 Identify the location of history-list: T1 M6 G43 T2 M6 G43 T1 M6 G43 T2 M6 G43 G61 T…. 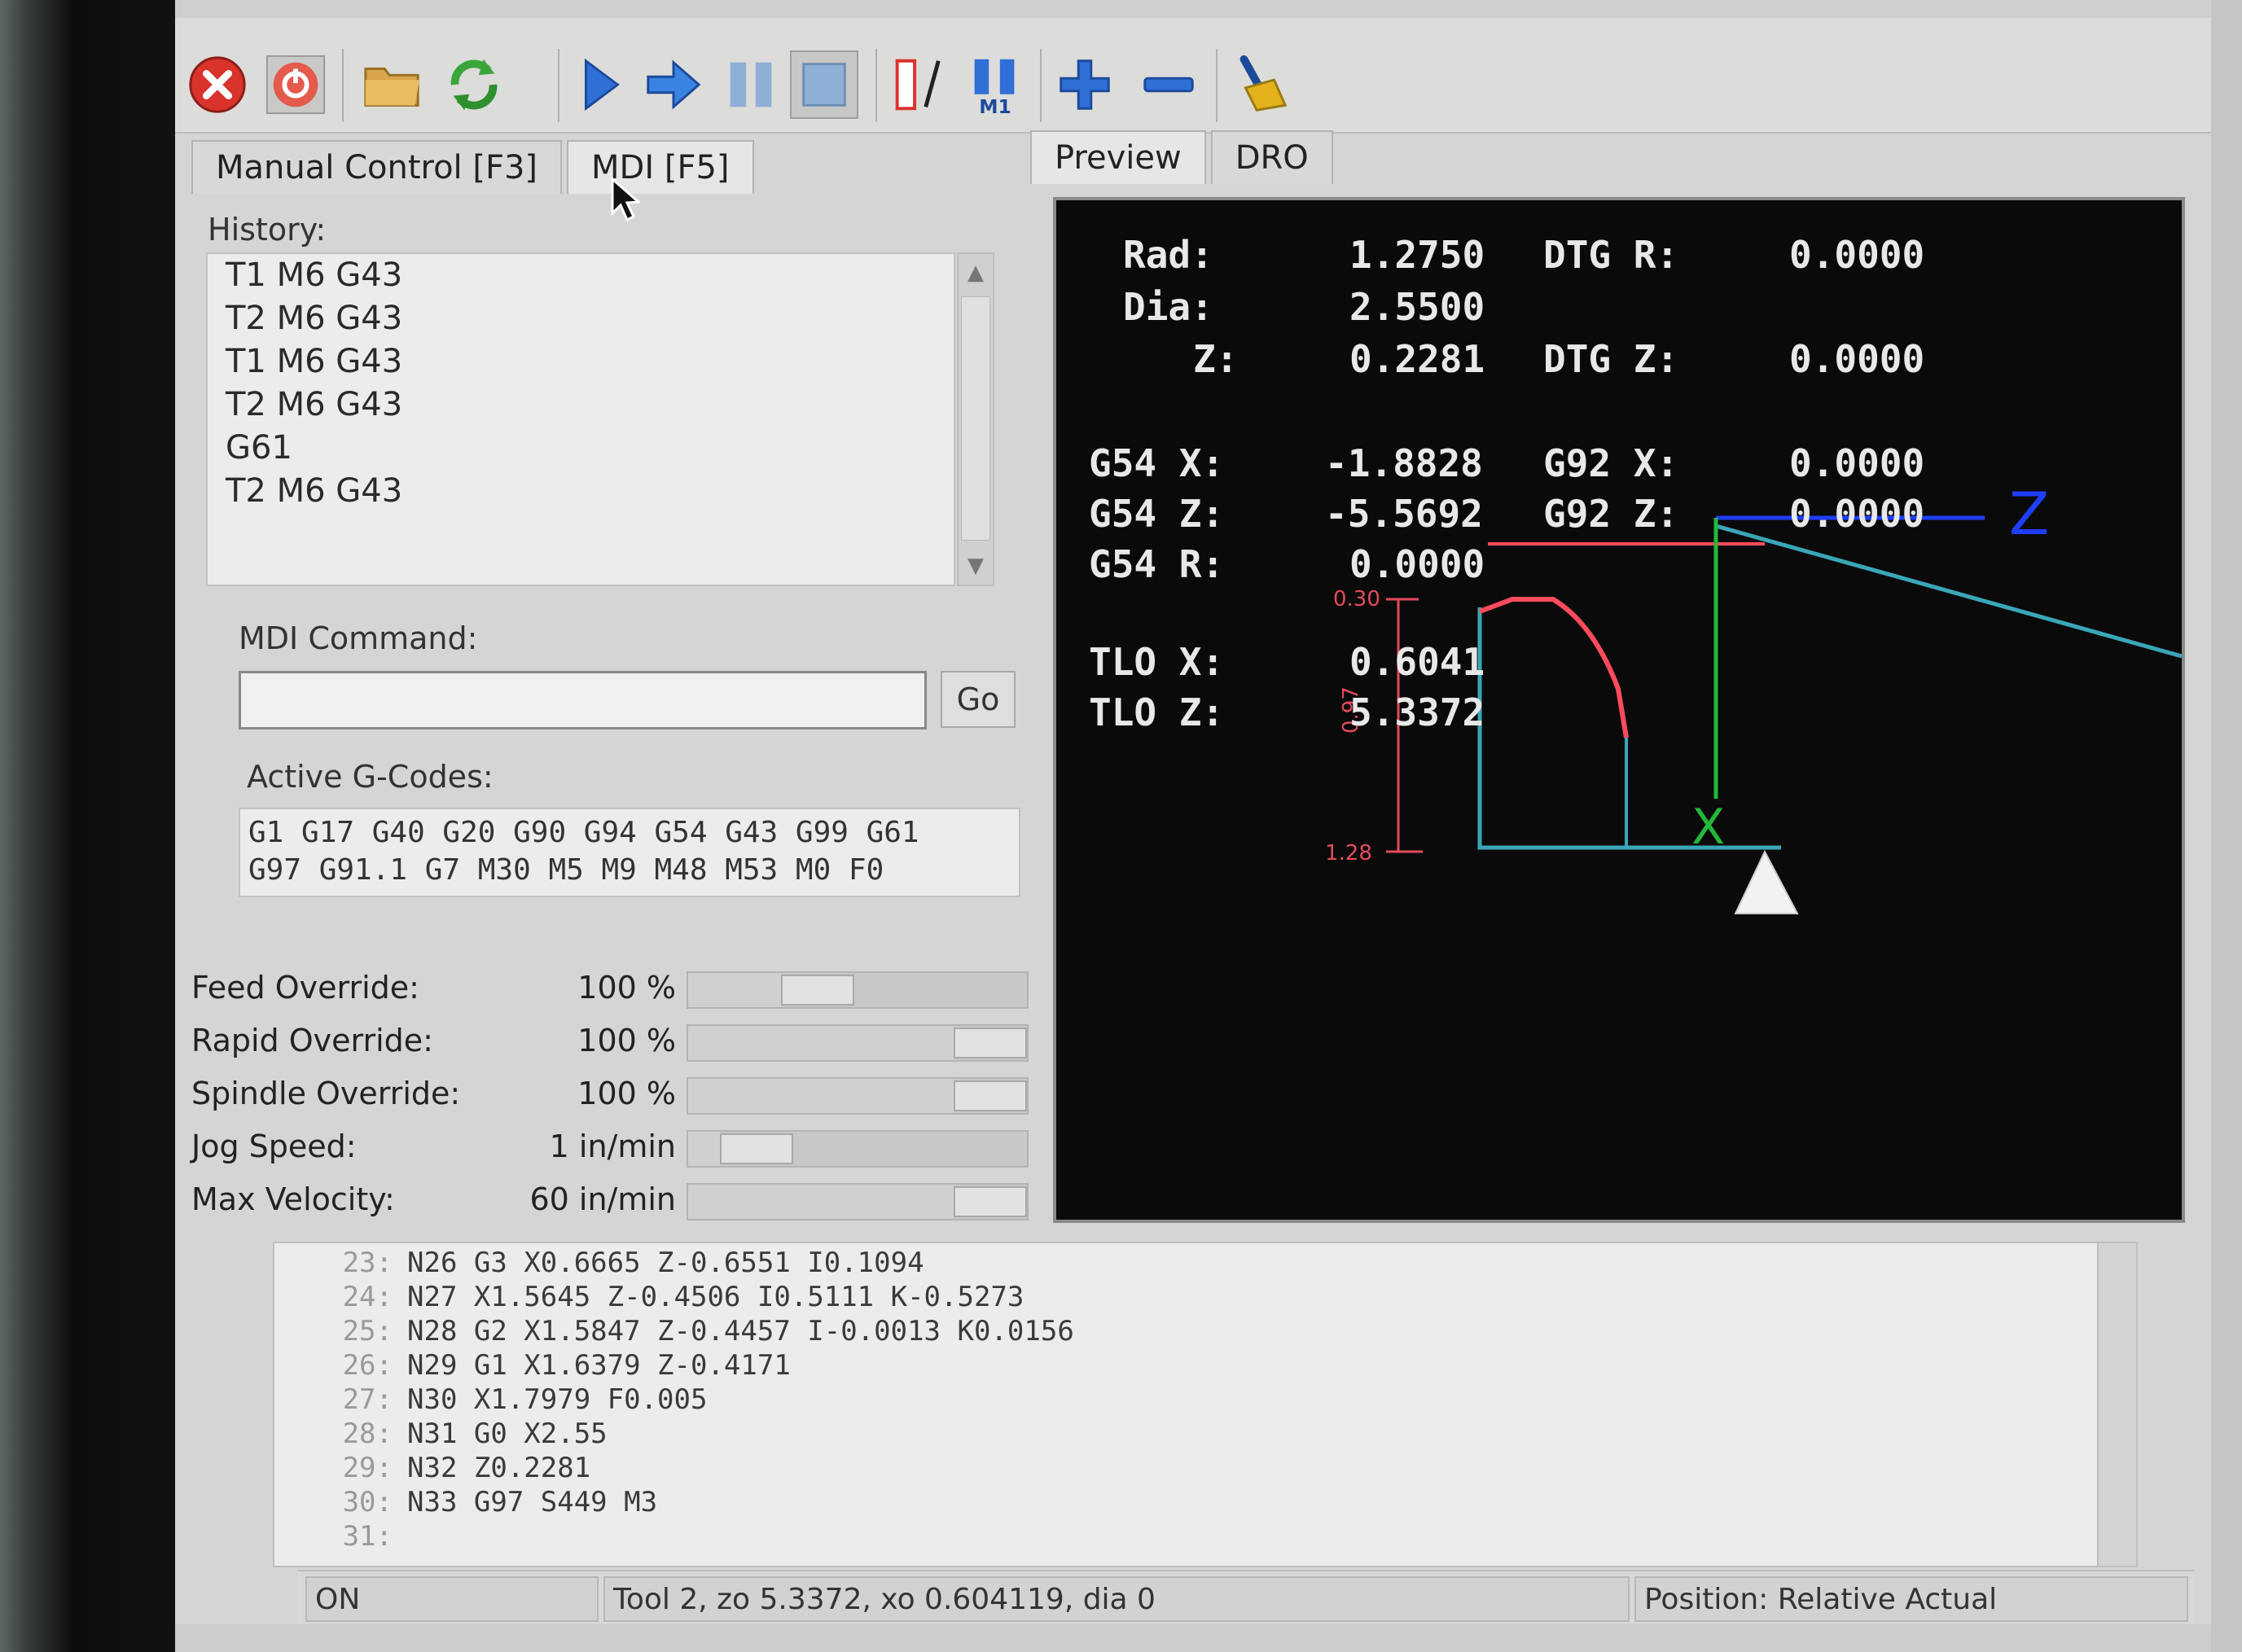
(580, 419).